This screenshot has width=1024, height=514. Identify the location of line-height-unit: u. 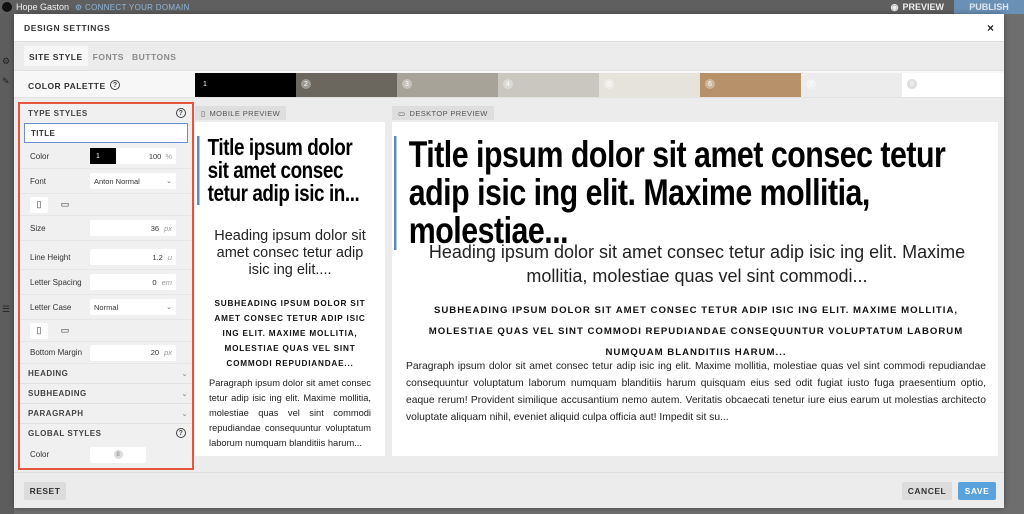
(169, 257).